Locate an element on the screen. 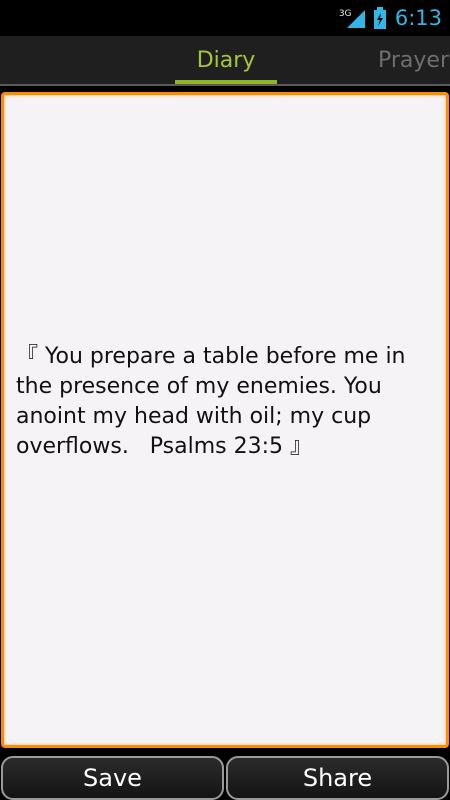 Image resolution: width=450 pixels, height=800 pixels. tab-selected-indicator is located at coordinates (226, 82).